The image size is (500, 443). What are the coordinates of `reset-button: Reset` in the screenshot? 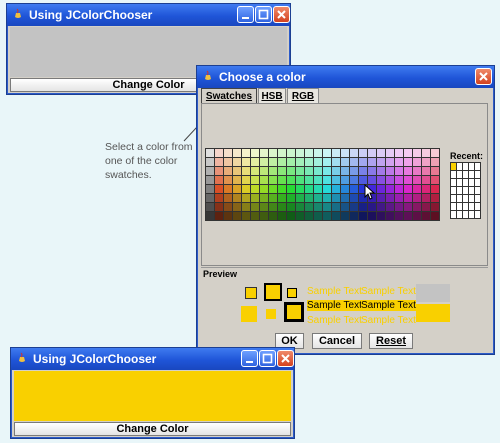 It's located at (391, 341).